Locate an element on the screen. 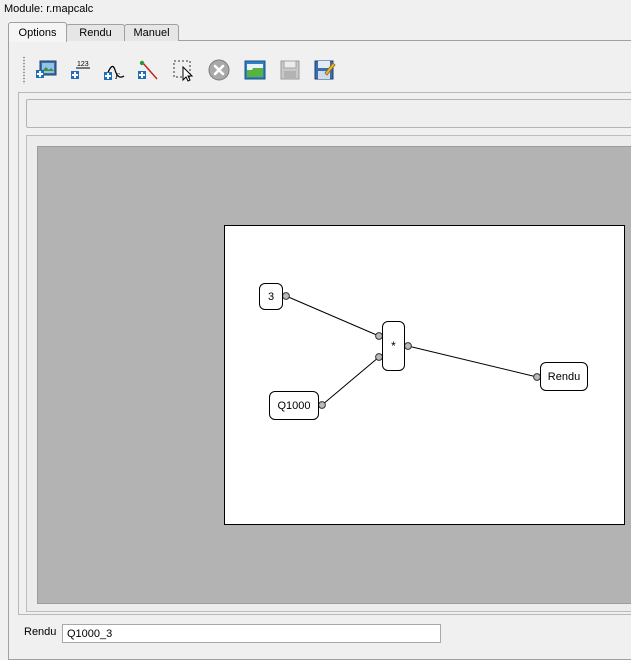 This screenshot has width=631, height=660. save-icon is located at coordinates (290, 70).